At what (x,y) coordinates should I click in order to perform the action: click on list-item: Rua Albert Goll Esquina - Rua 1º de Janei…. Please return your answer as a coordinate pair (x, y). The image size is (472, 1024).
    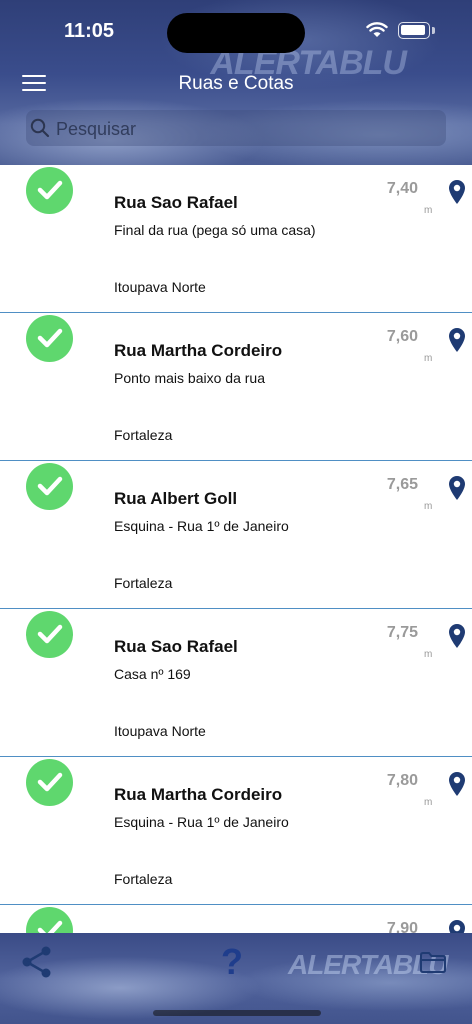
    Looking at the image, I should click on (236, 535).